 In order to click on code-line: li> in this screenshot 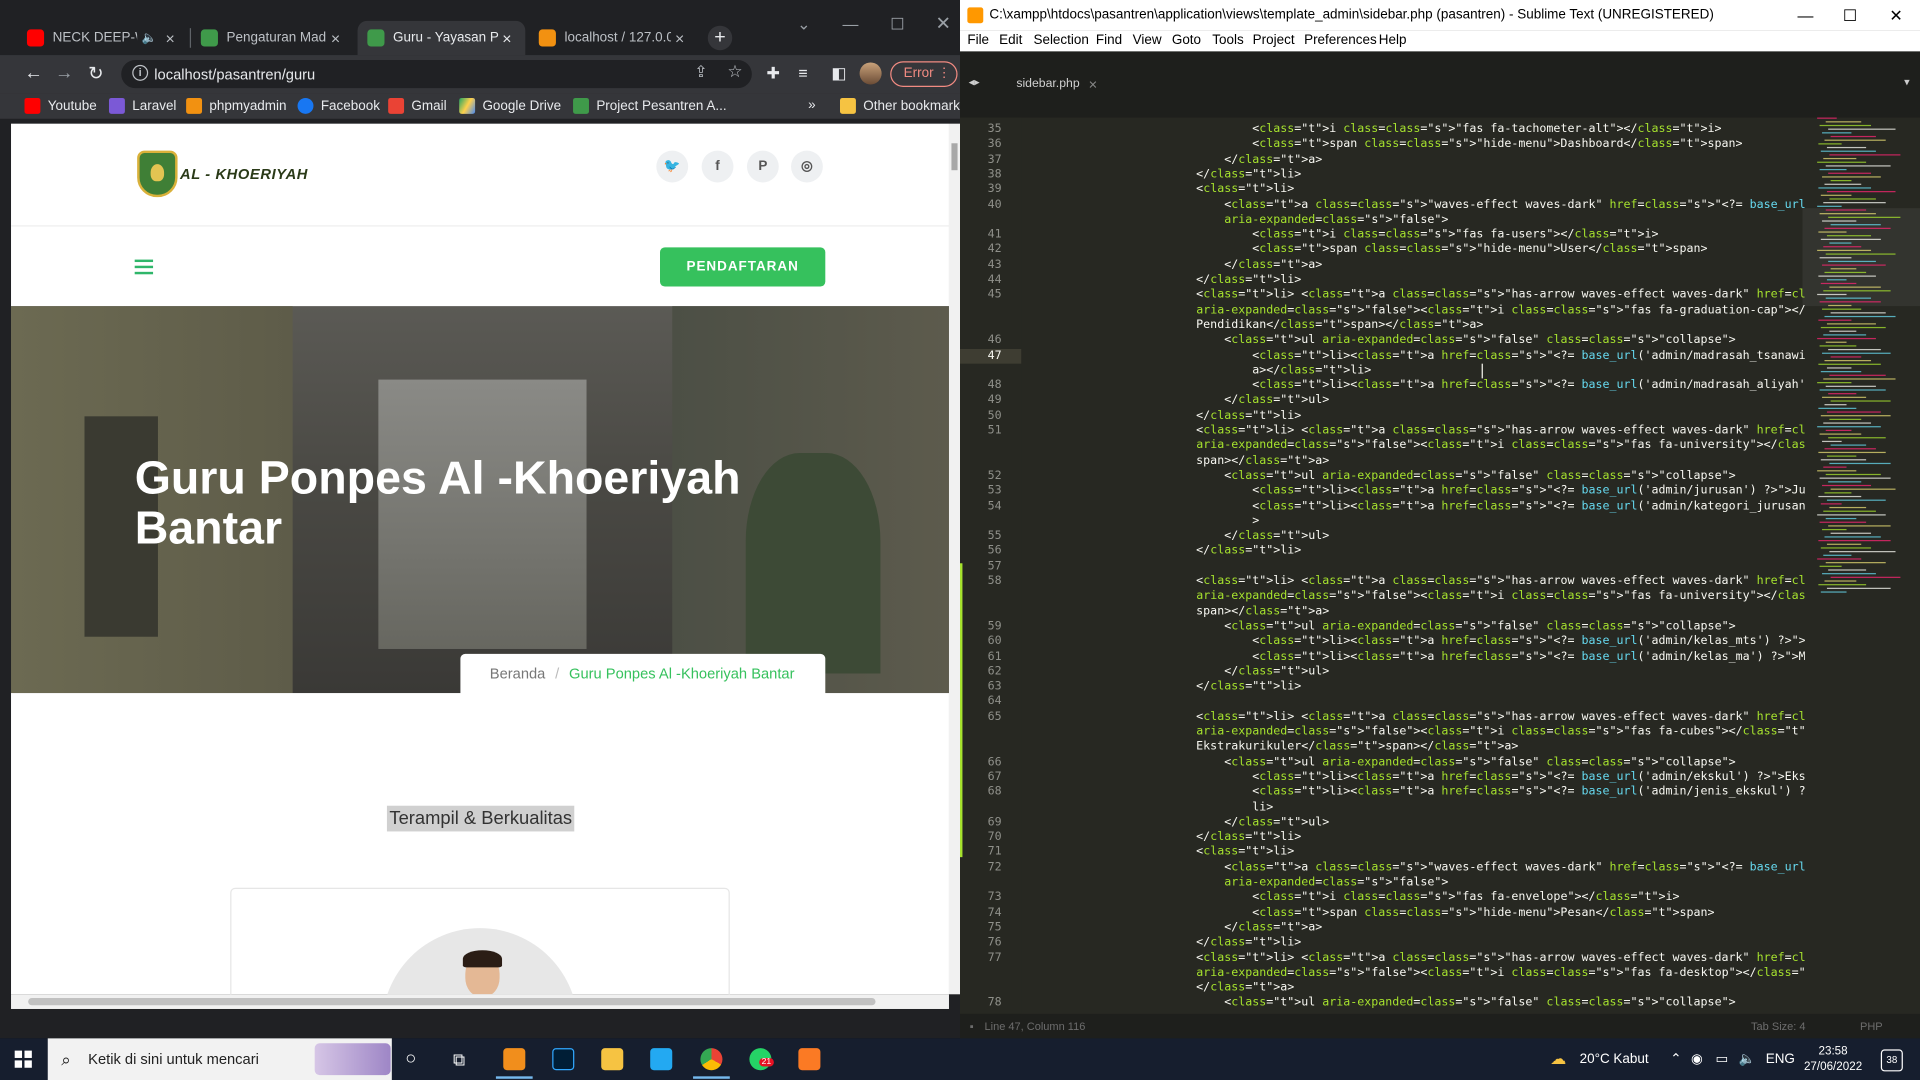, I will do `click(1220, 807)`.